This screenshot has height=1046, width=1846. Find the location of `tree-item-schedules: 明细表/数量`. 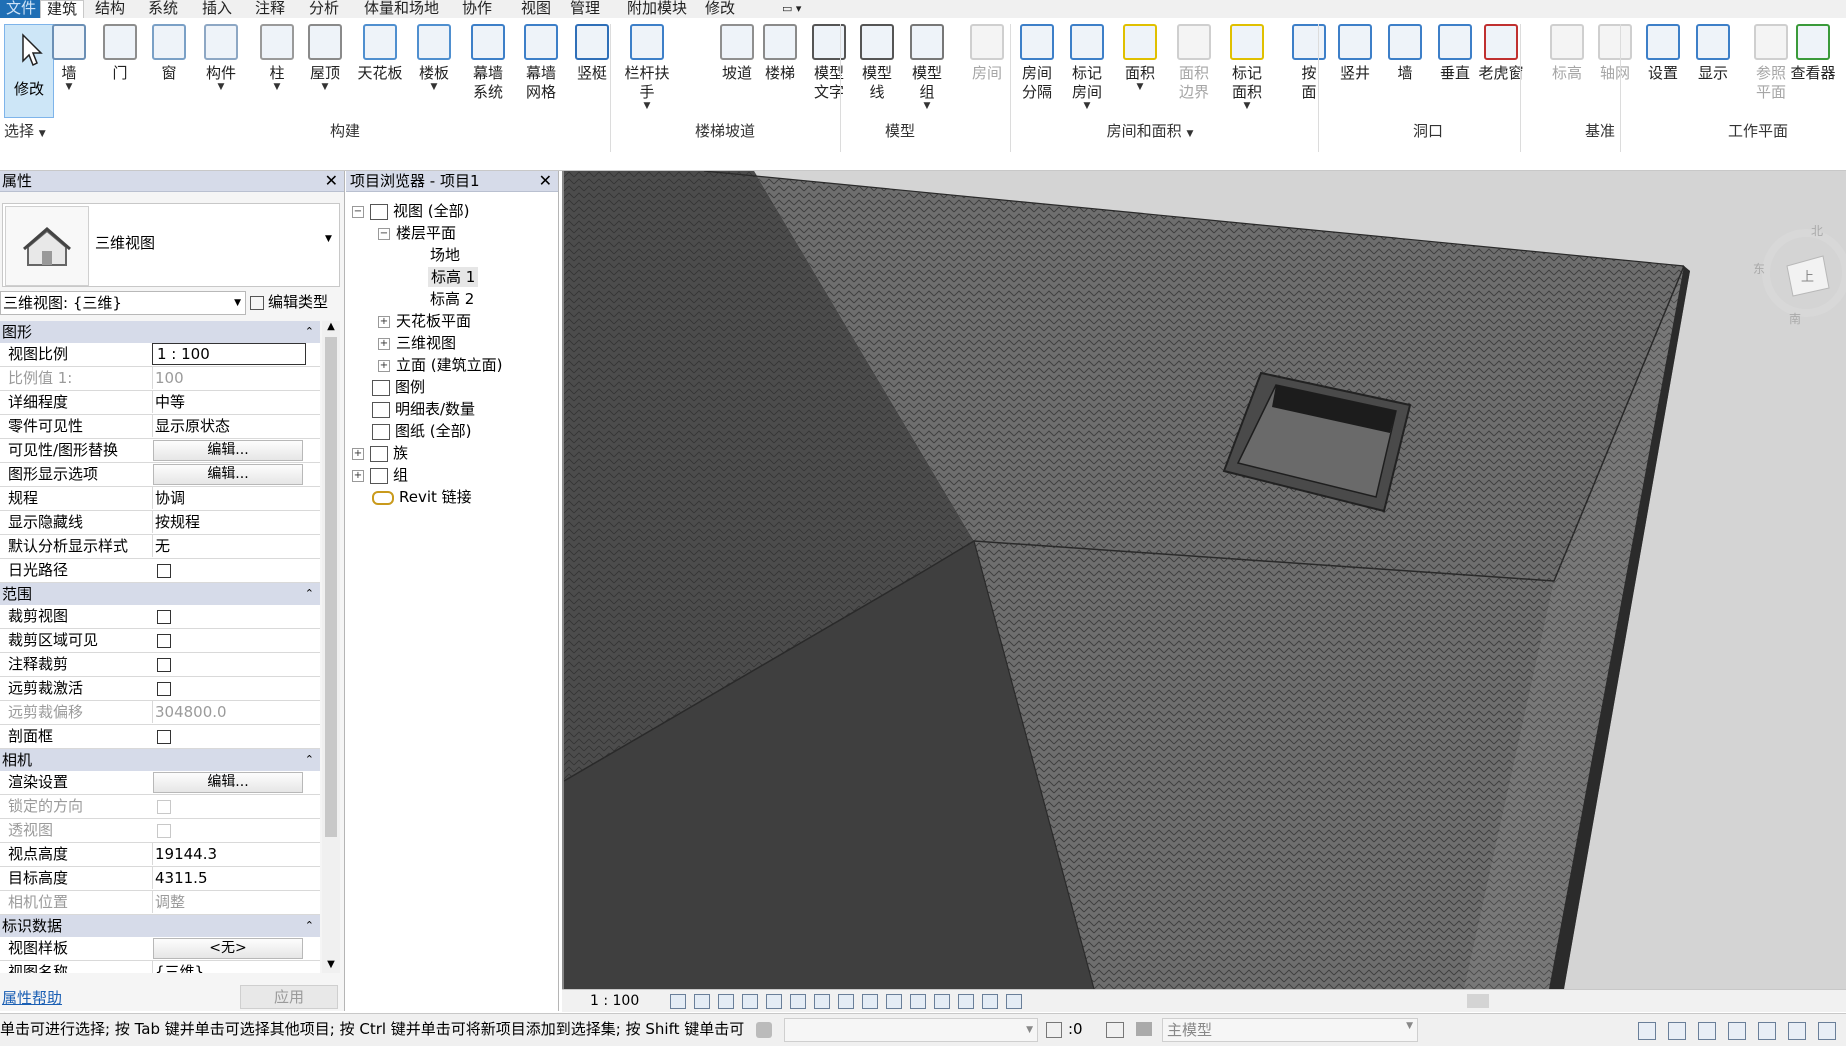

tree-item-schedules: 明细表/数量 is located at coordinates (423, 409).